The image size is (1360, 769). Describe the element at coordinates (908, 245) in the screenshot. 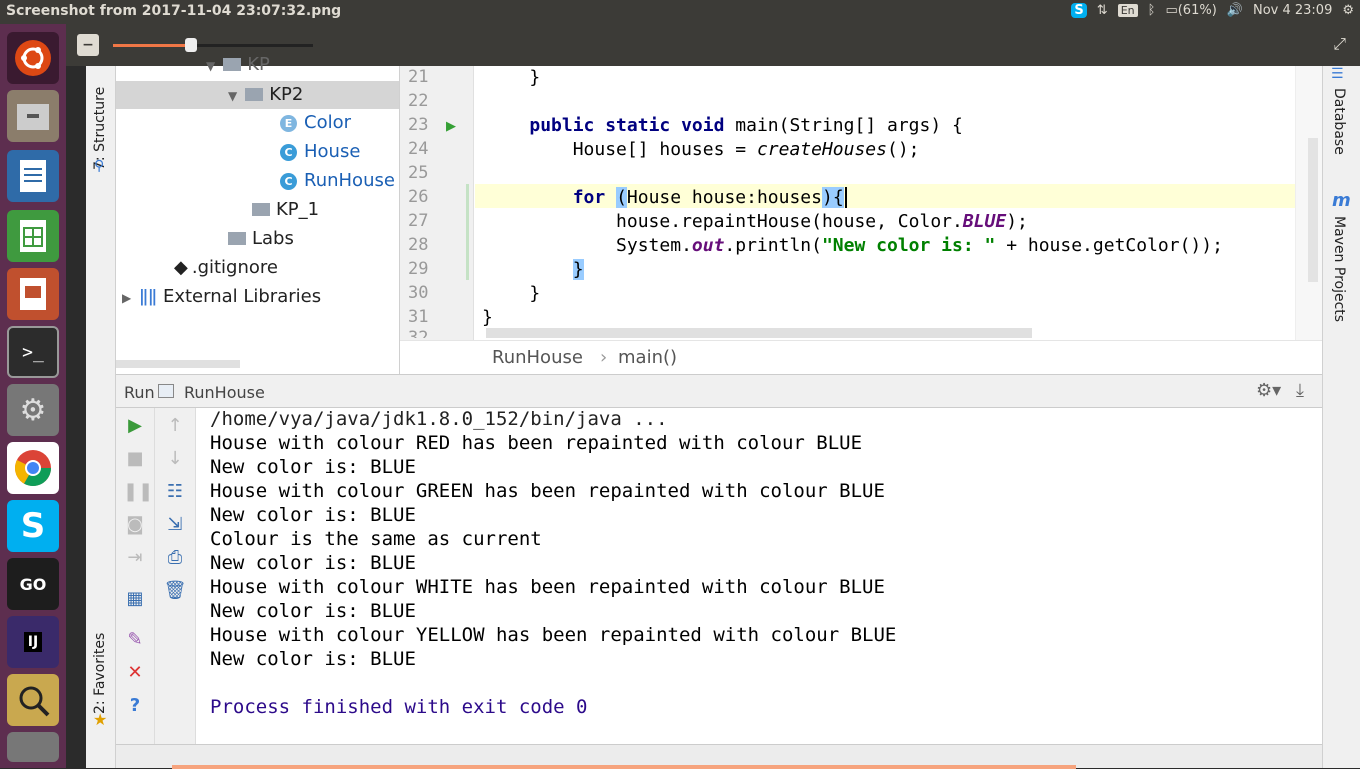

I see `code-token: "New color is: "` at that location.